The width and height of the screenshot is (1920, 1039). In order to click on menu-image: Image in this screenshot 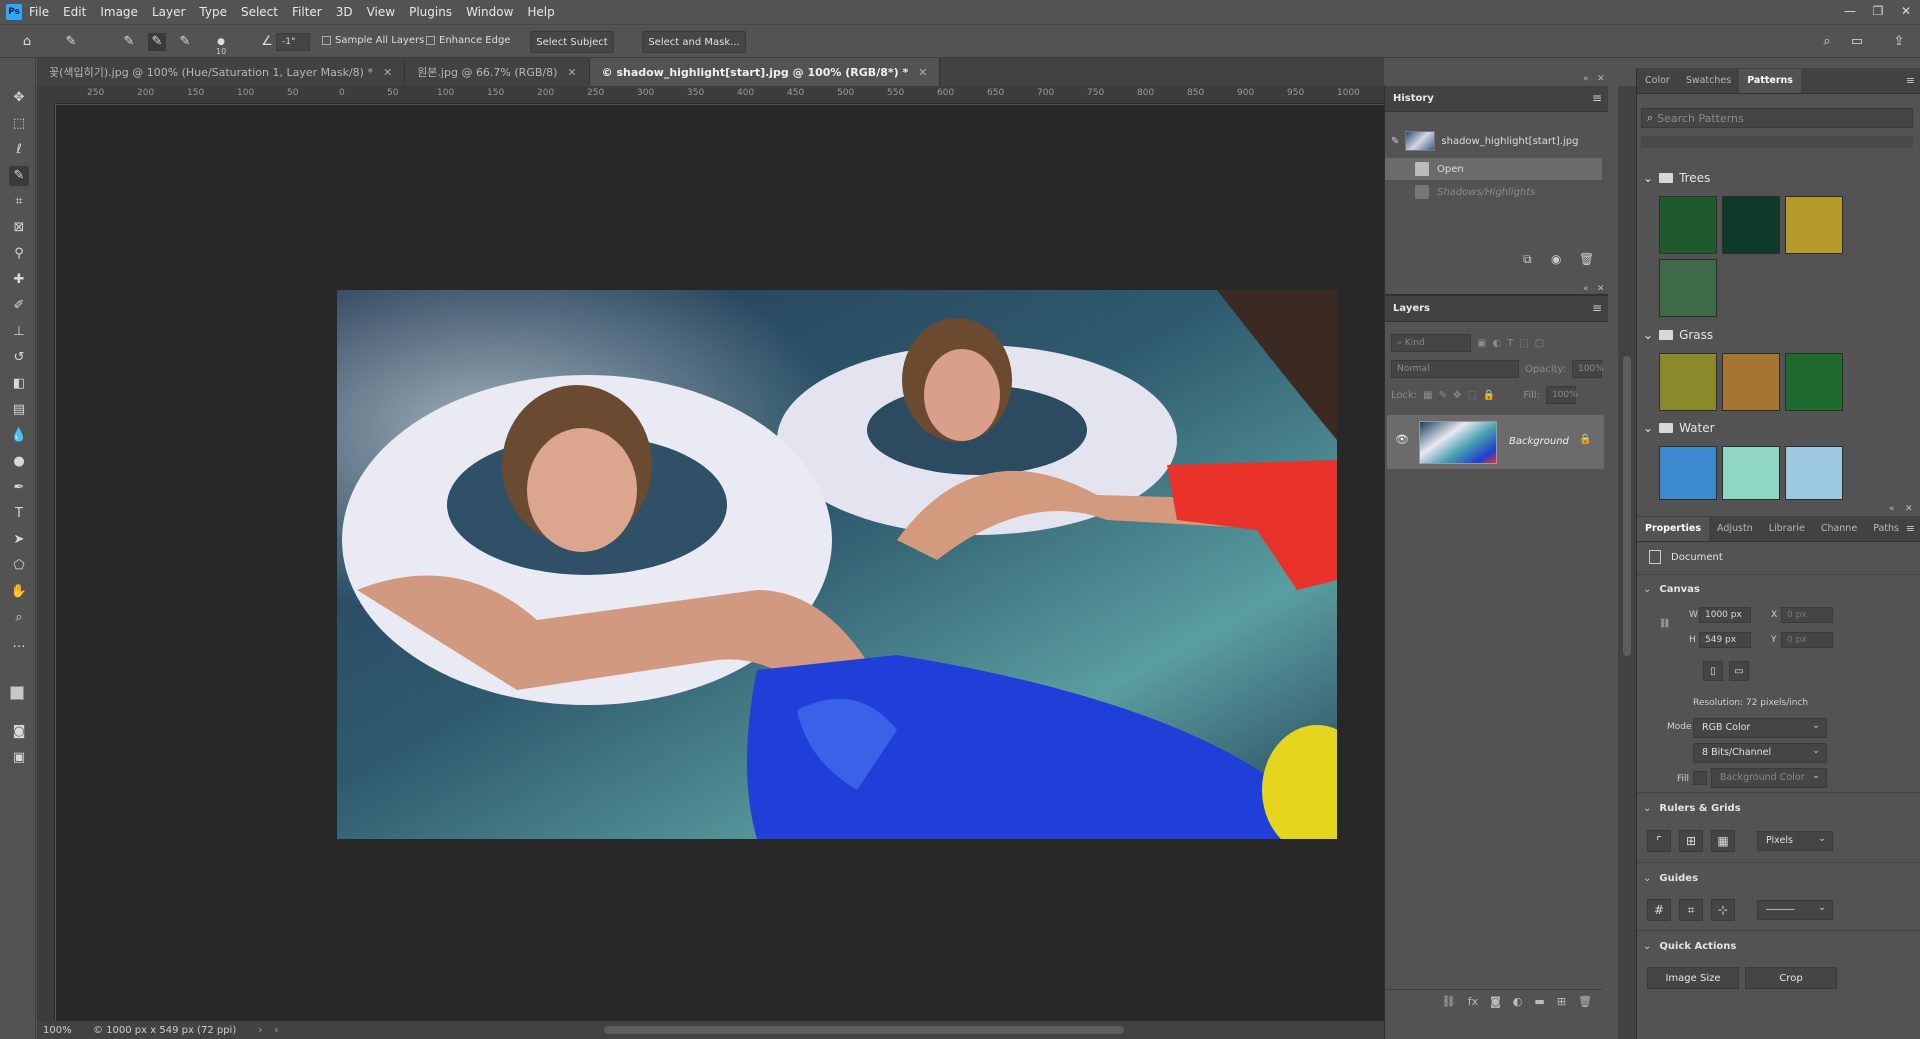, I will do `click(119, 12)`.